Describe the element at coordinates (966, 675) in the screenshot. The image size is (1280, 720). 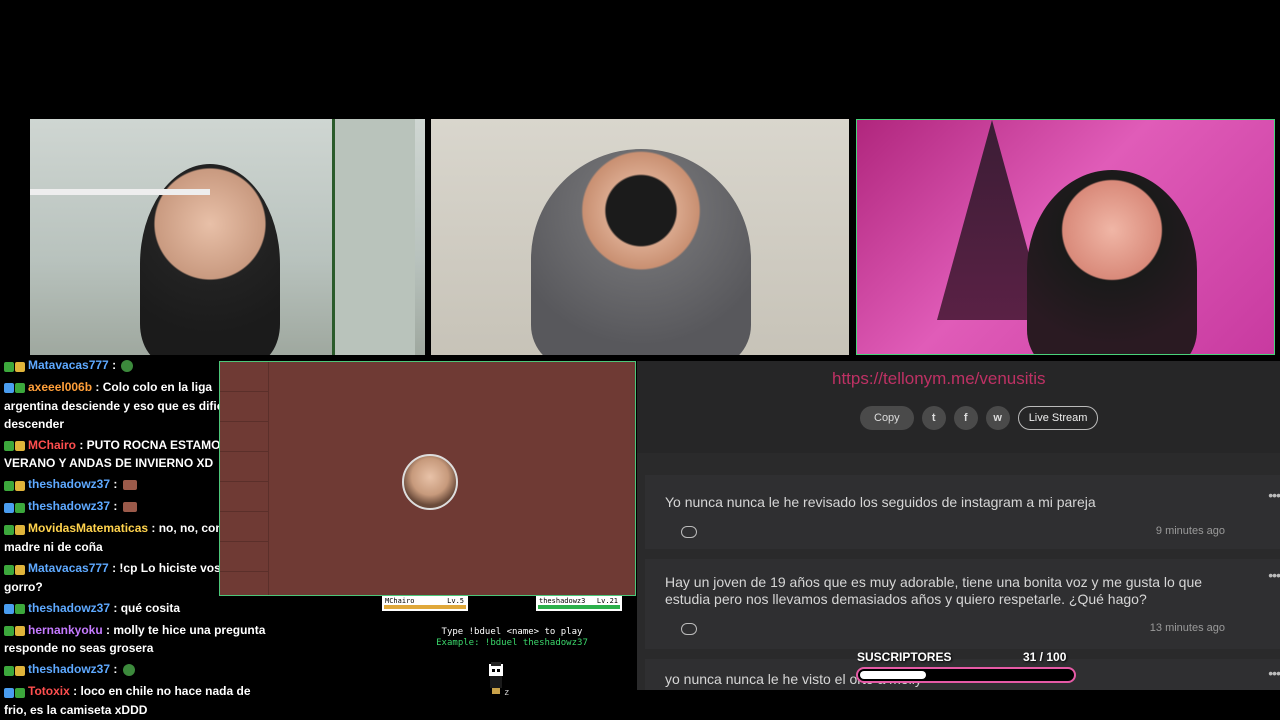
I see `subscriber-goal-bar` at that location.